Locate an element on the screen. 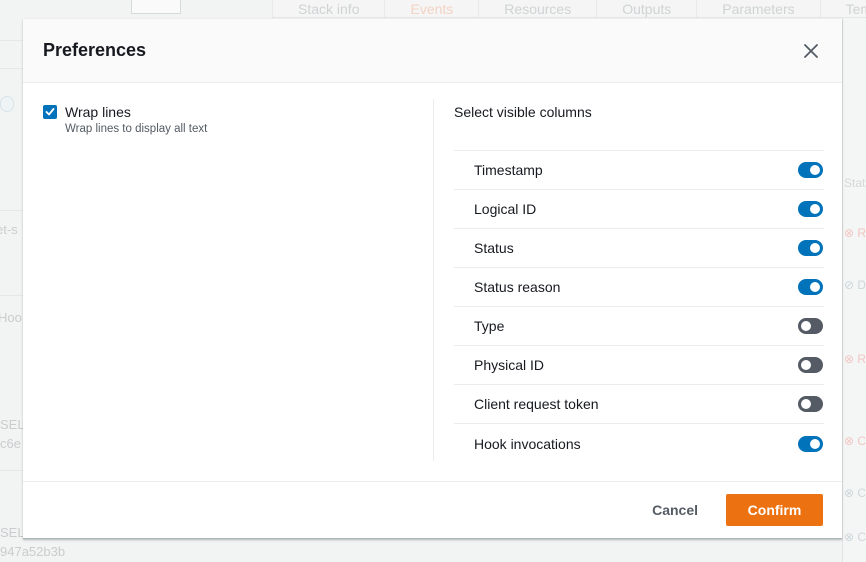 The height and width of the screenshot is (562, 866). wrap-lines-checkbox is located at coordinates (50, 112).